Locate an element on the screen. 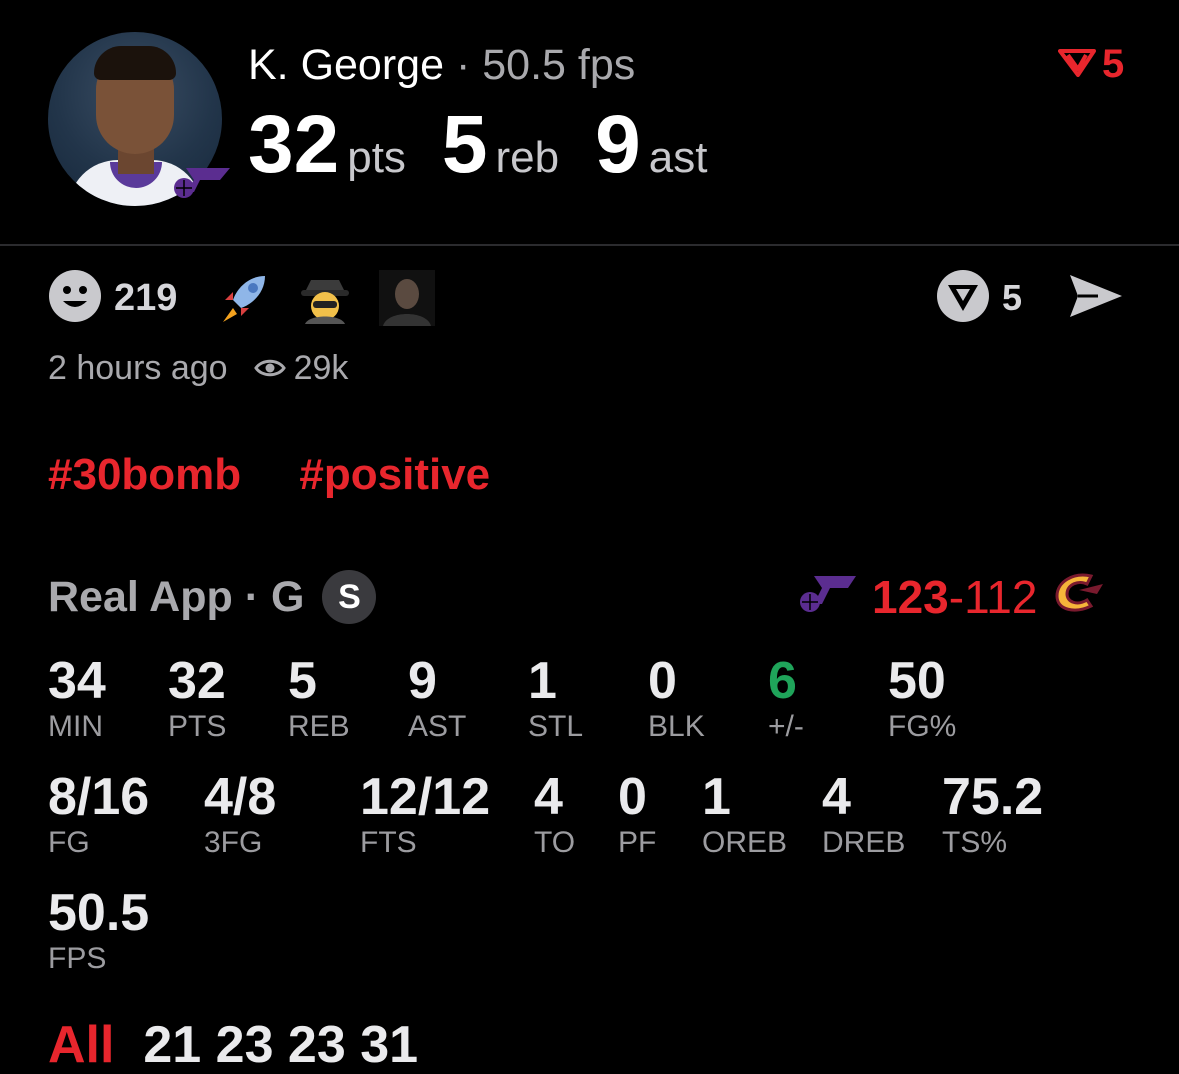 The width and height of the screenshot is (1179, 1074). jazz-team-badge-icon is located at coordinates (202, 180).